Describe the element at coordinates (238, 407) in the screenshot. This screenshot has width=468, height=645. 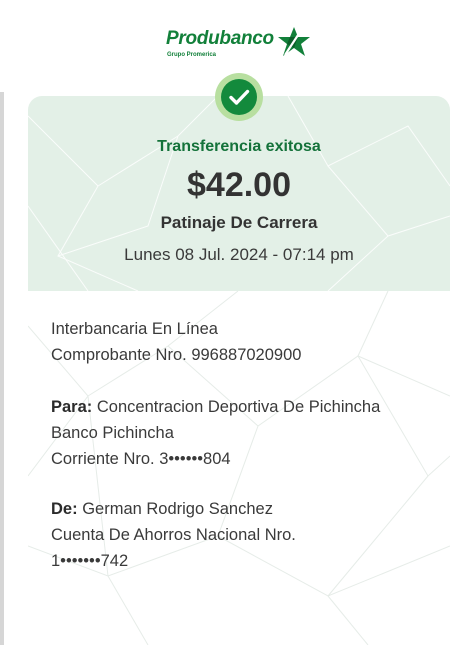
I see `recipient-name: Concentracion Deportiva De Pichincha` at that location.